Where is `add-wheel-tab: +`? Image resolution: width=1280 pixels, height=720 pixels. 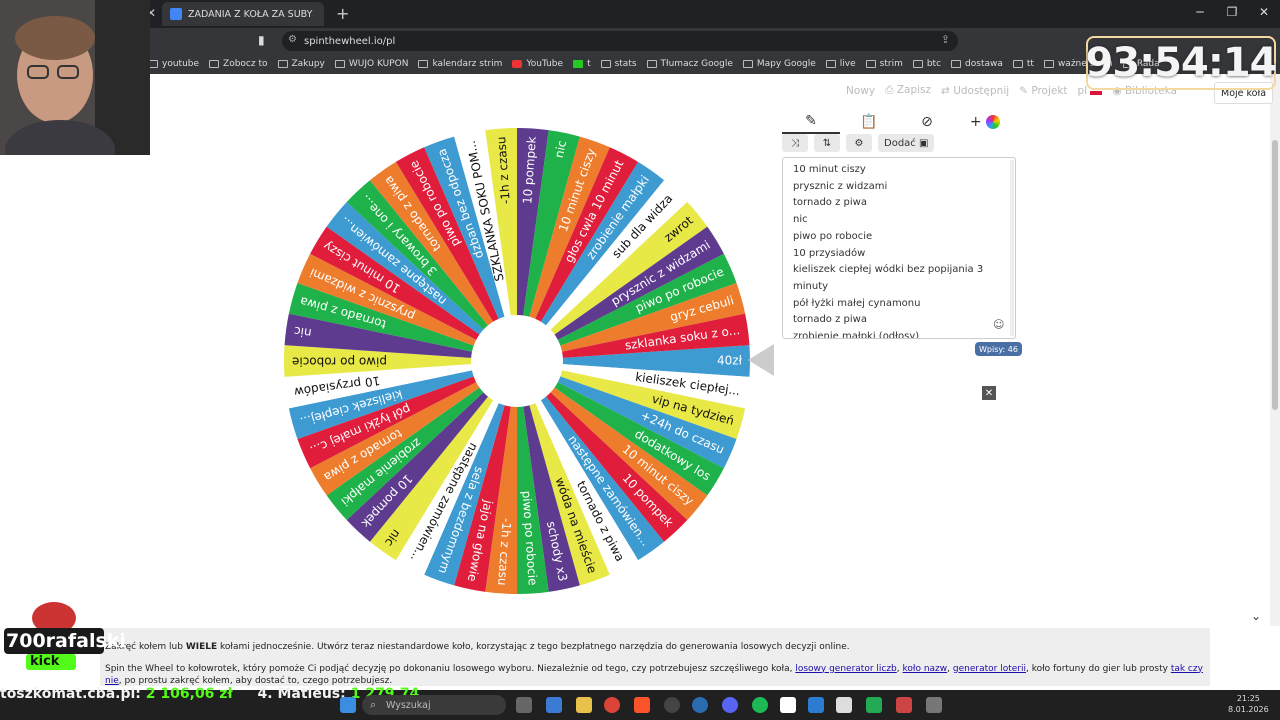 add-wheel-tab: + is located at coordinates (985, 122).